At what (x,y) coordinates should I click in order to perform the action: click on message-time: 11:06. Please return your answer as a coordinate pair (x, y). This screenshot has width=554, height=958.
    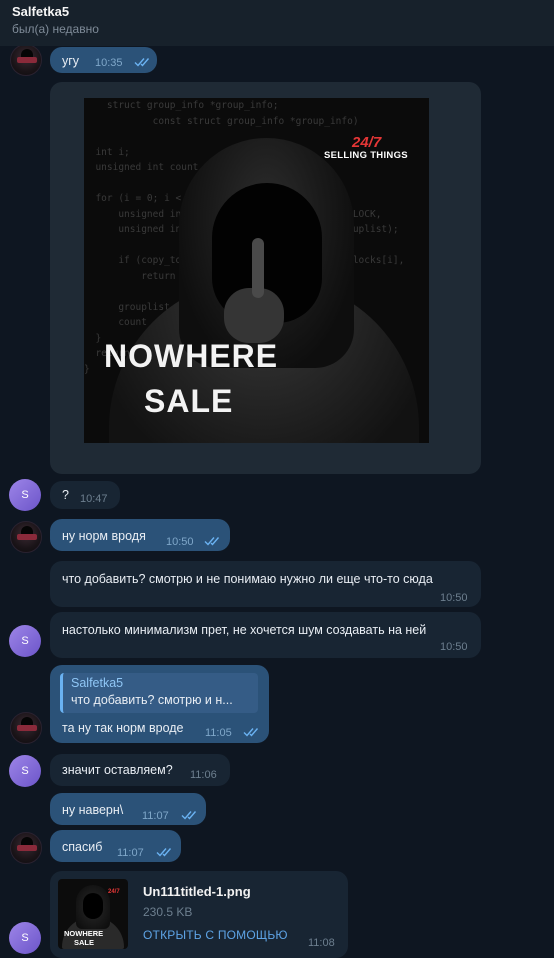
    Looking at the image, I should click on (203, 775).